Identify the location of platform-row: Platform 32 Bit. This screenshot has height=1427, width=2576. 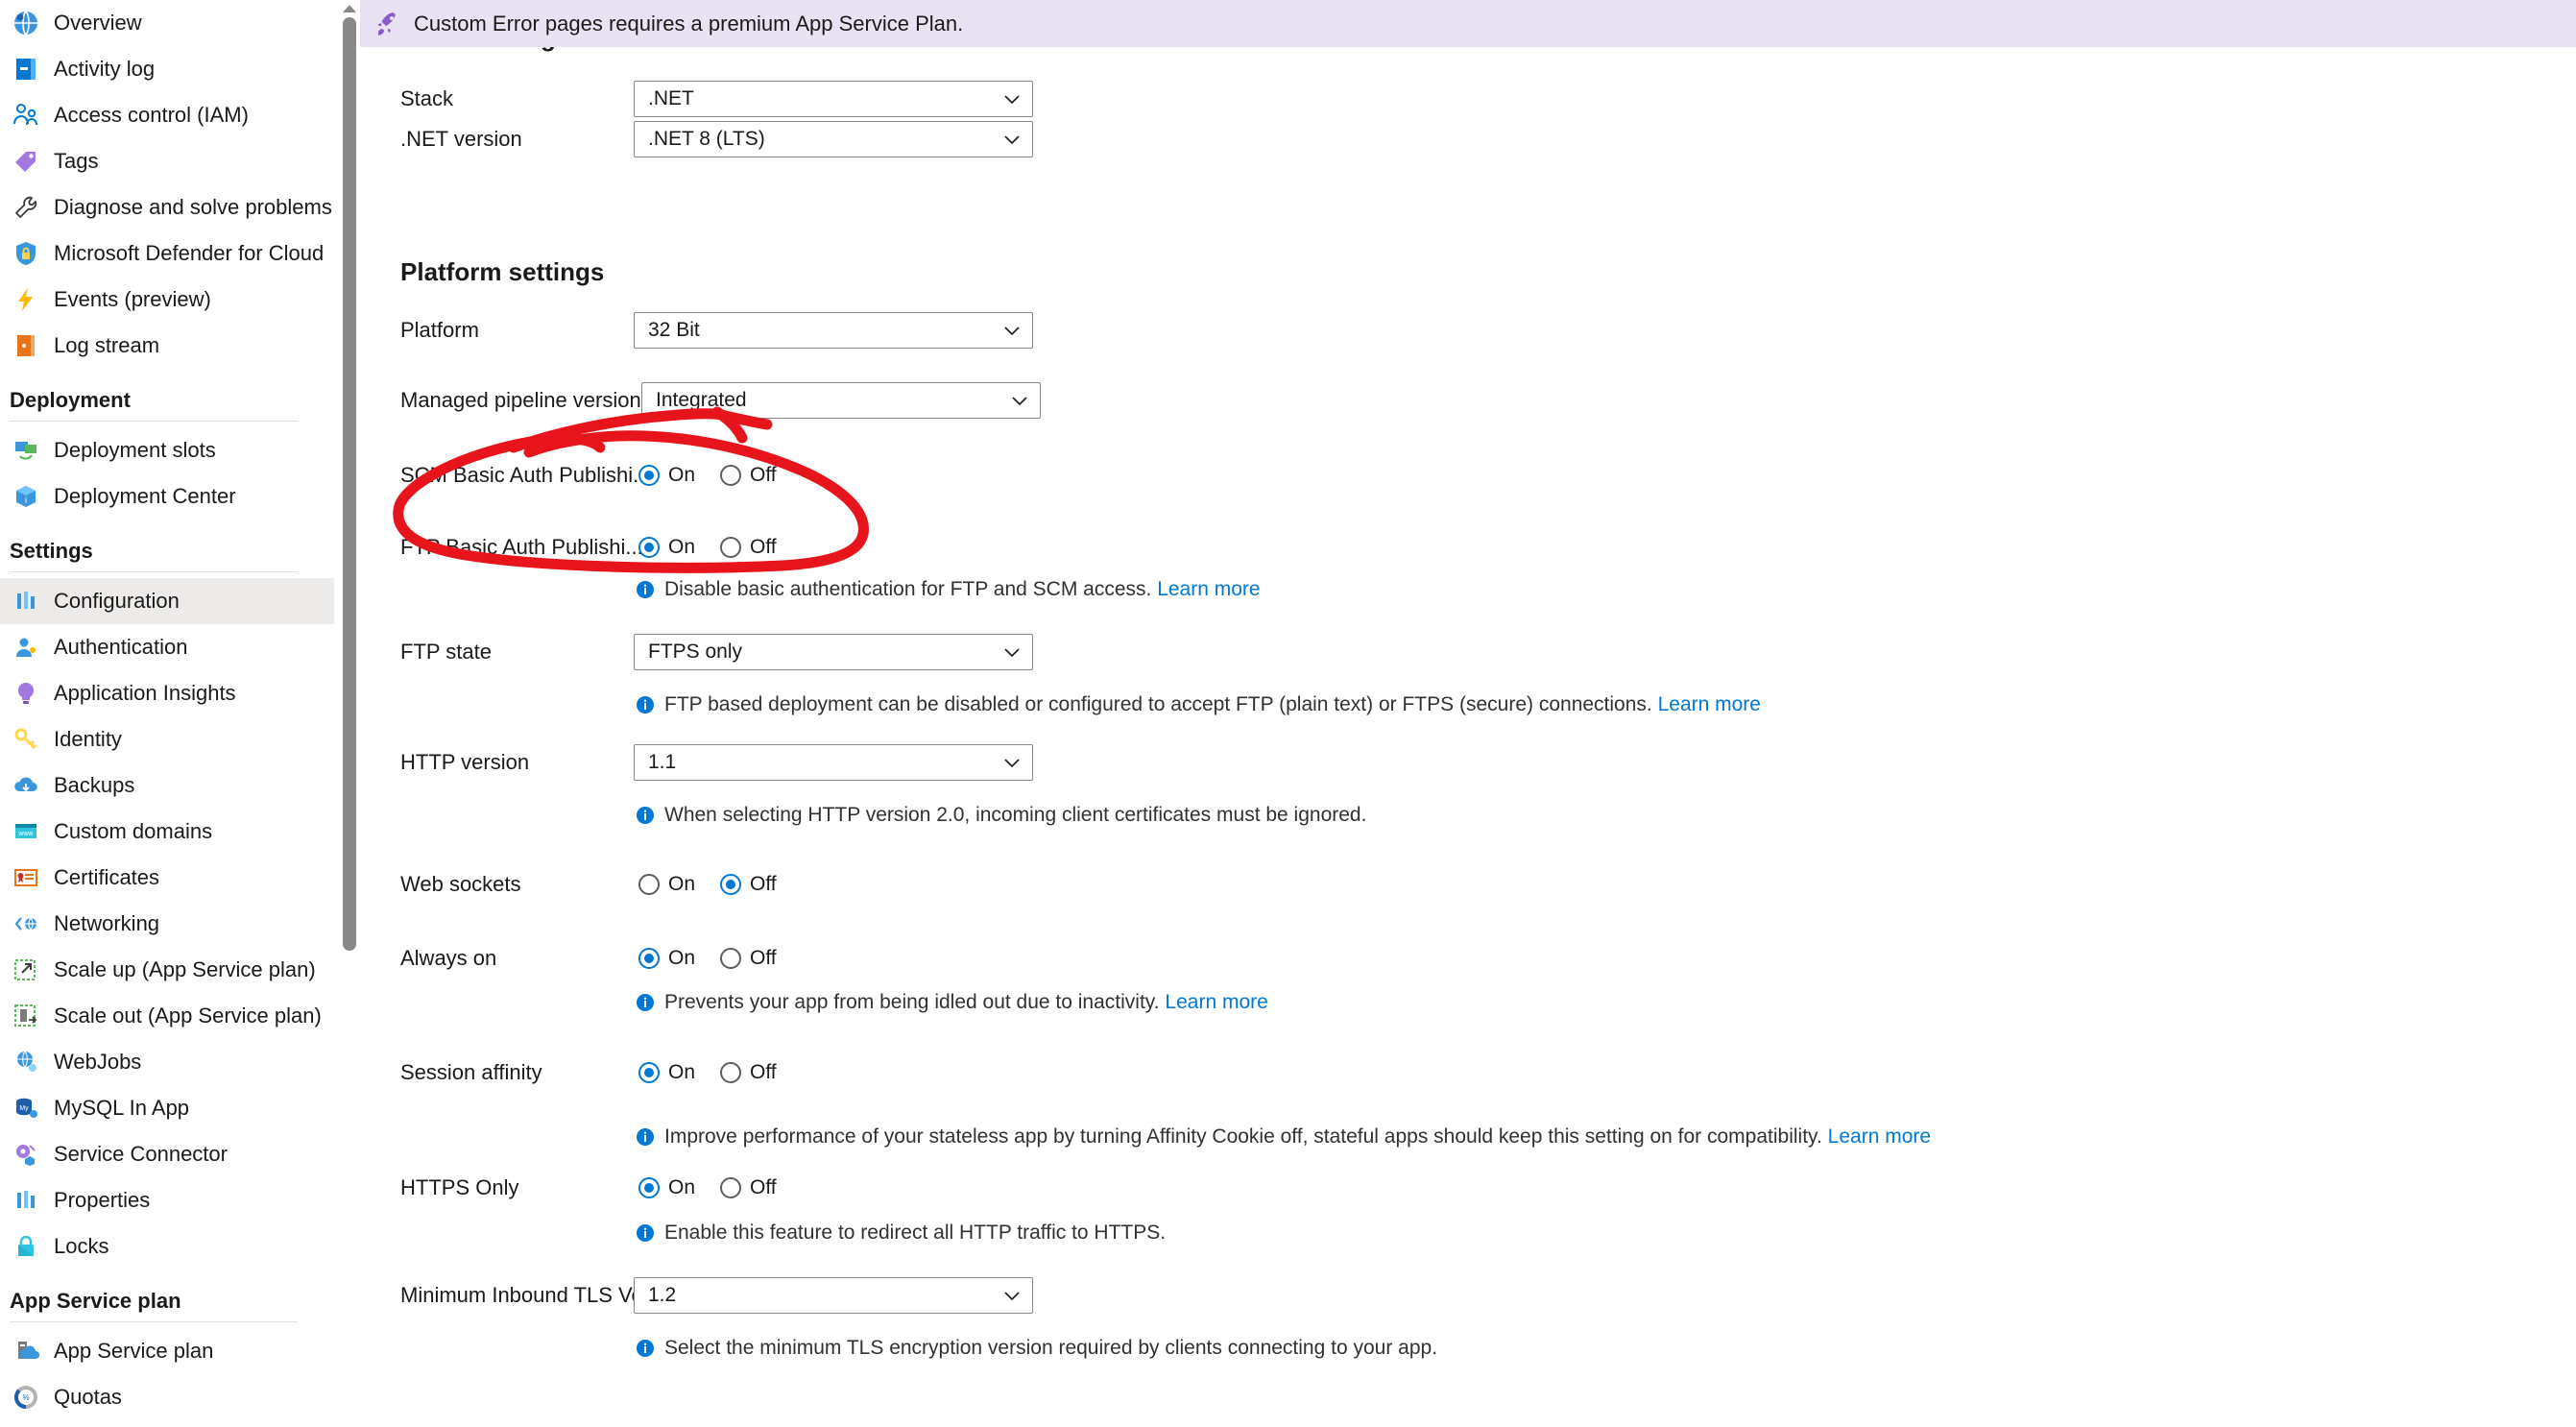
(1468, 330).